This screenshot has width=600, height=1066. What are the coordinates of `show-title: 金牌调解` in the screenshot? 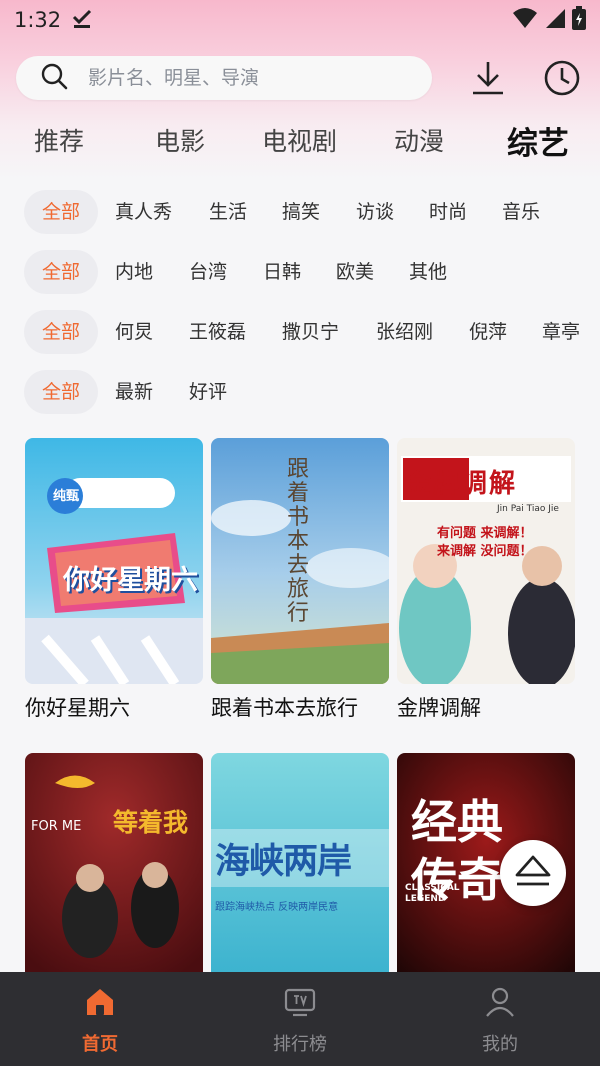 It's located at (486, 707).